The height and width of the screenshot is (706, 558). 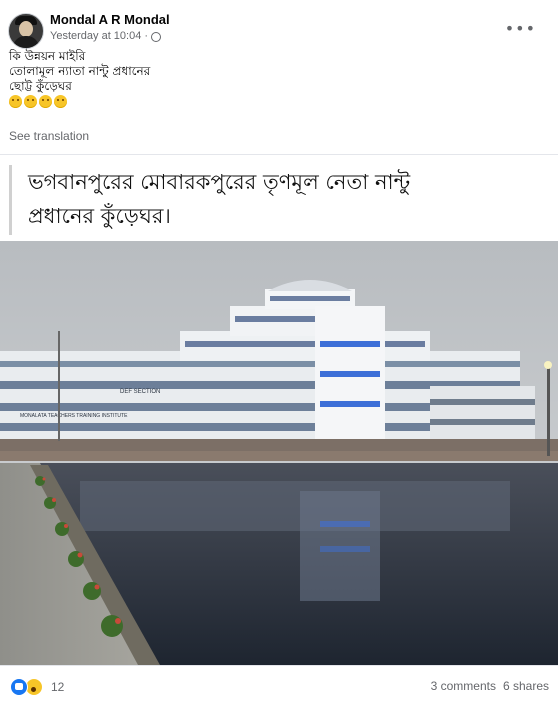 I want to click on post-text-line: কি উন্নয়ন মাইরি, so click(x=47, y=56).